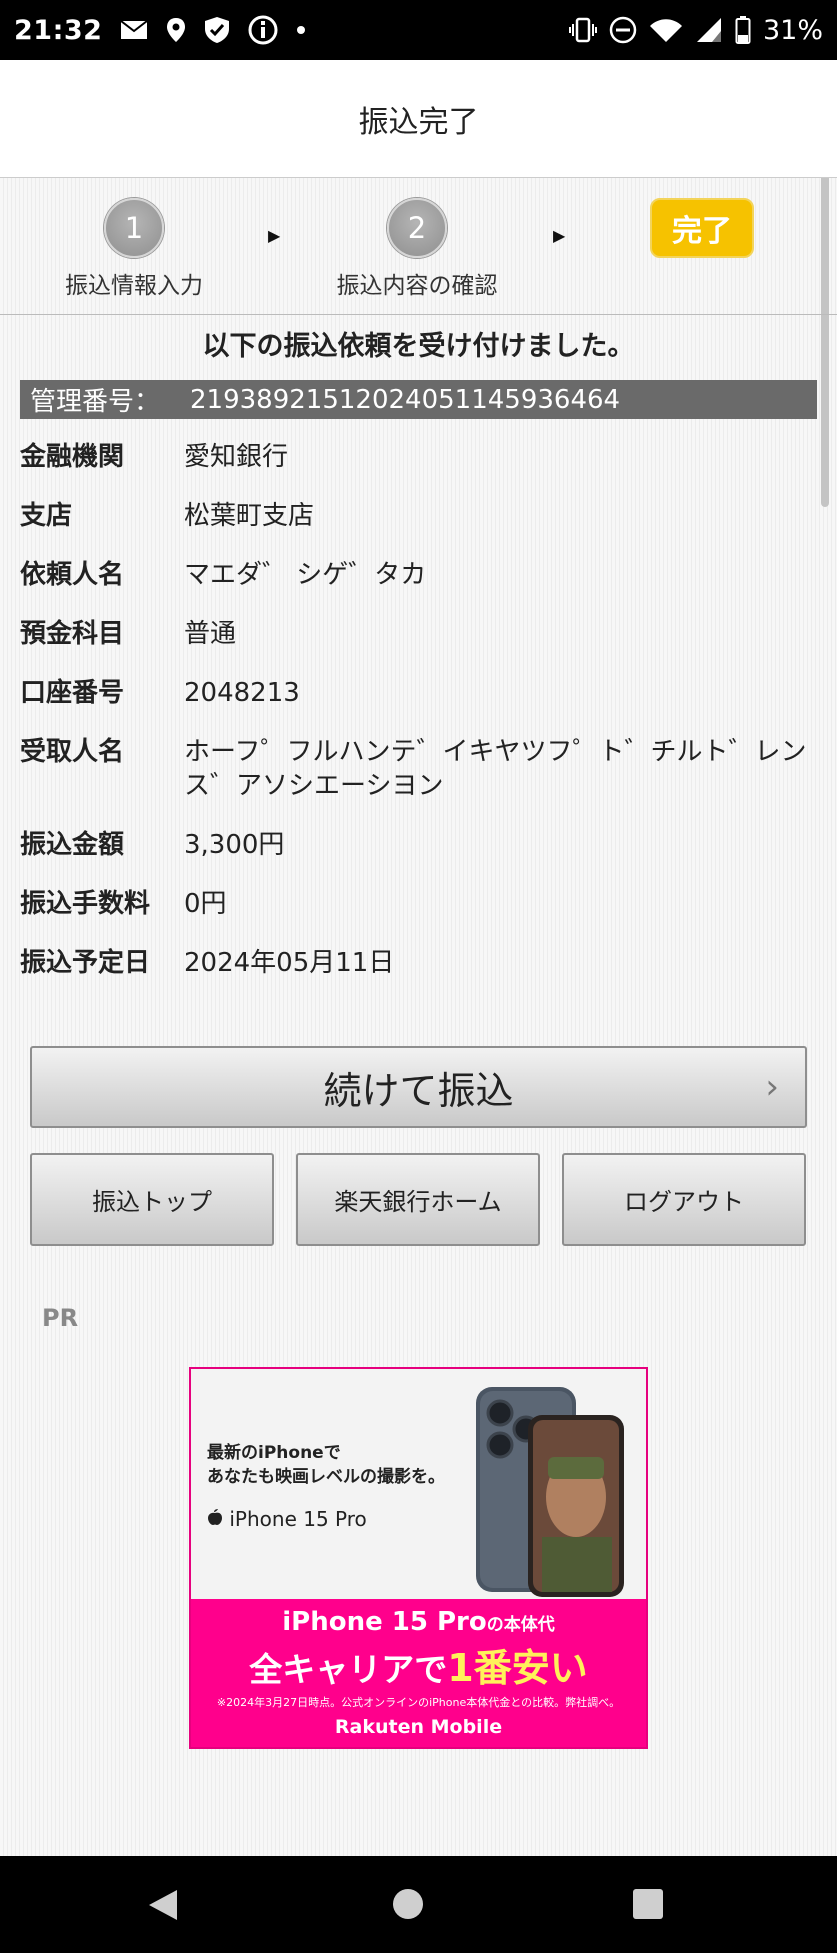 The height and width of the screenshot is (1953, 837). What do you see at coordinates (301, 30) in the screenshot?
I see `dot-icon` at bounding box center [301, 30].